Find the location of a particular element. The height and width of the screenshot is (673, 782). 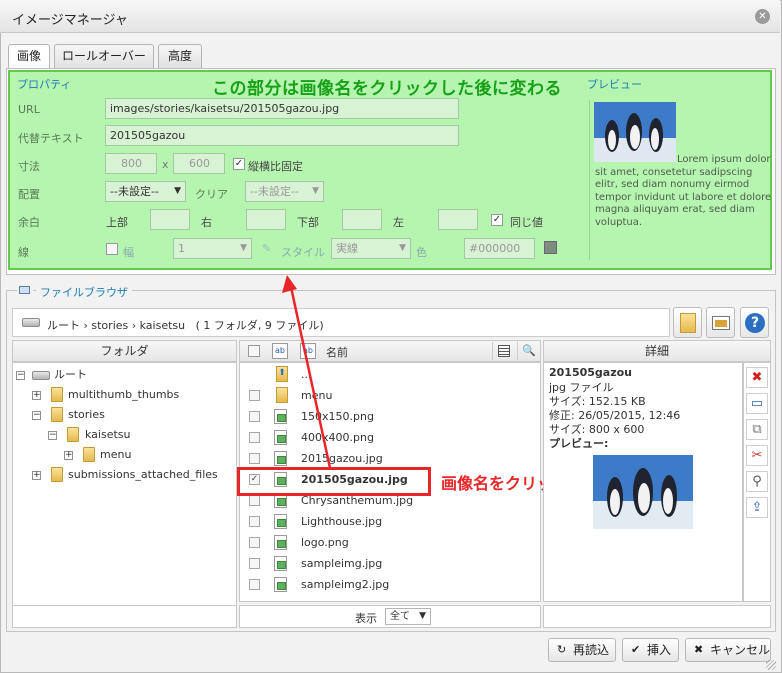

breadcrumb-path: ルート › stories › kaisetsu is located at coordinates (116, 325).